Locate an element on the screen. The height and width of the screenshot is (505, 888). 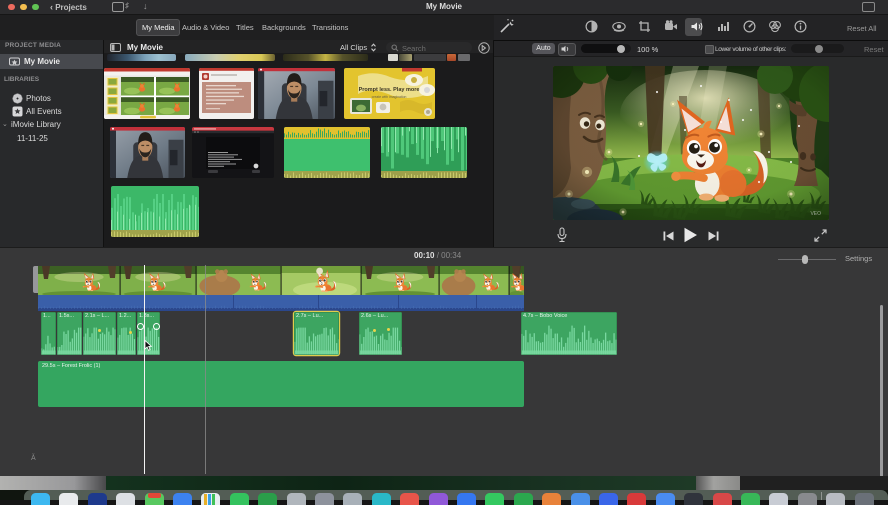
svg-text: VEO is located at coordinates (815, 214).